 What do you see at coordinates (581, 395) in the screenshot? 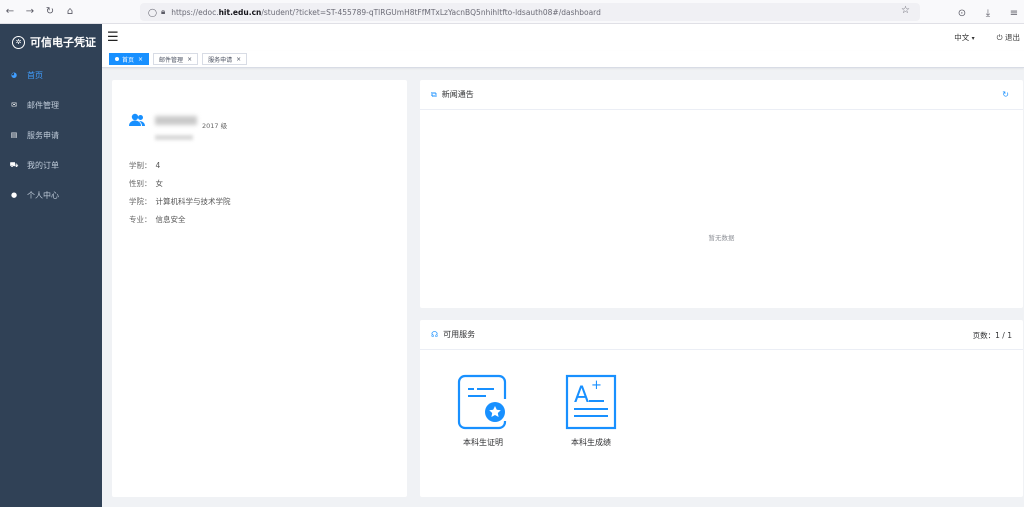
I see `svg-text: A` at bounding box center [581, 395].